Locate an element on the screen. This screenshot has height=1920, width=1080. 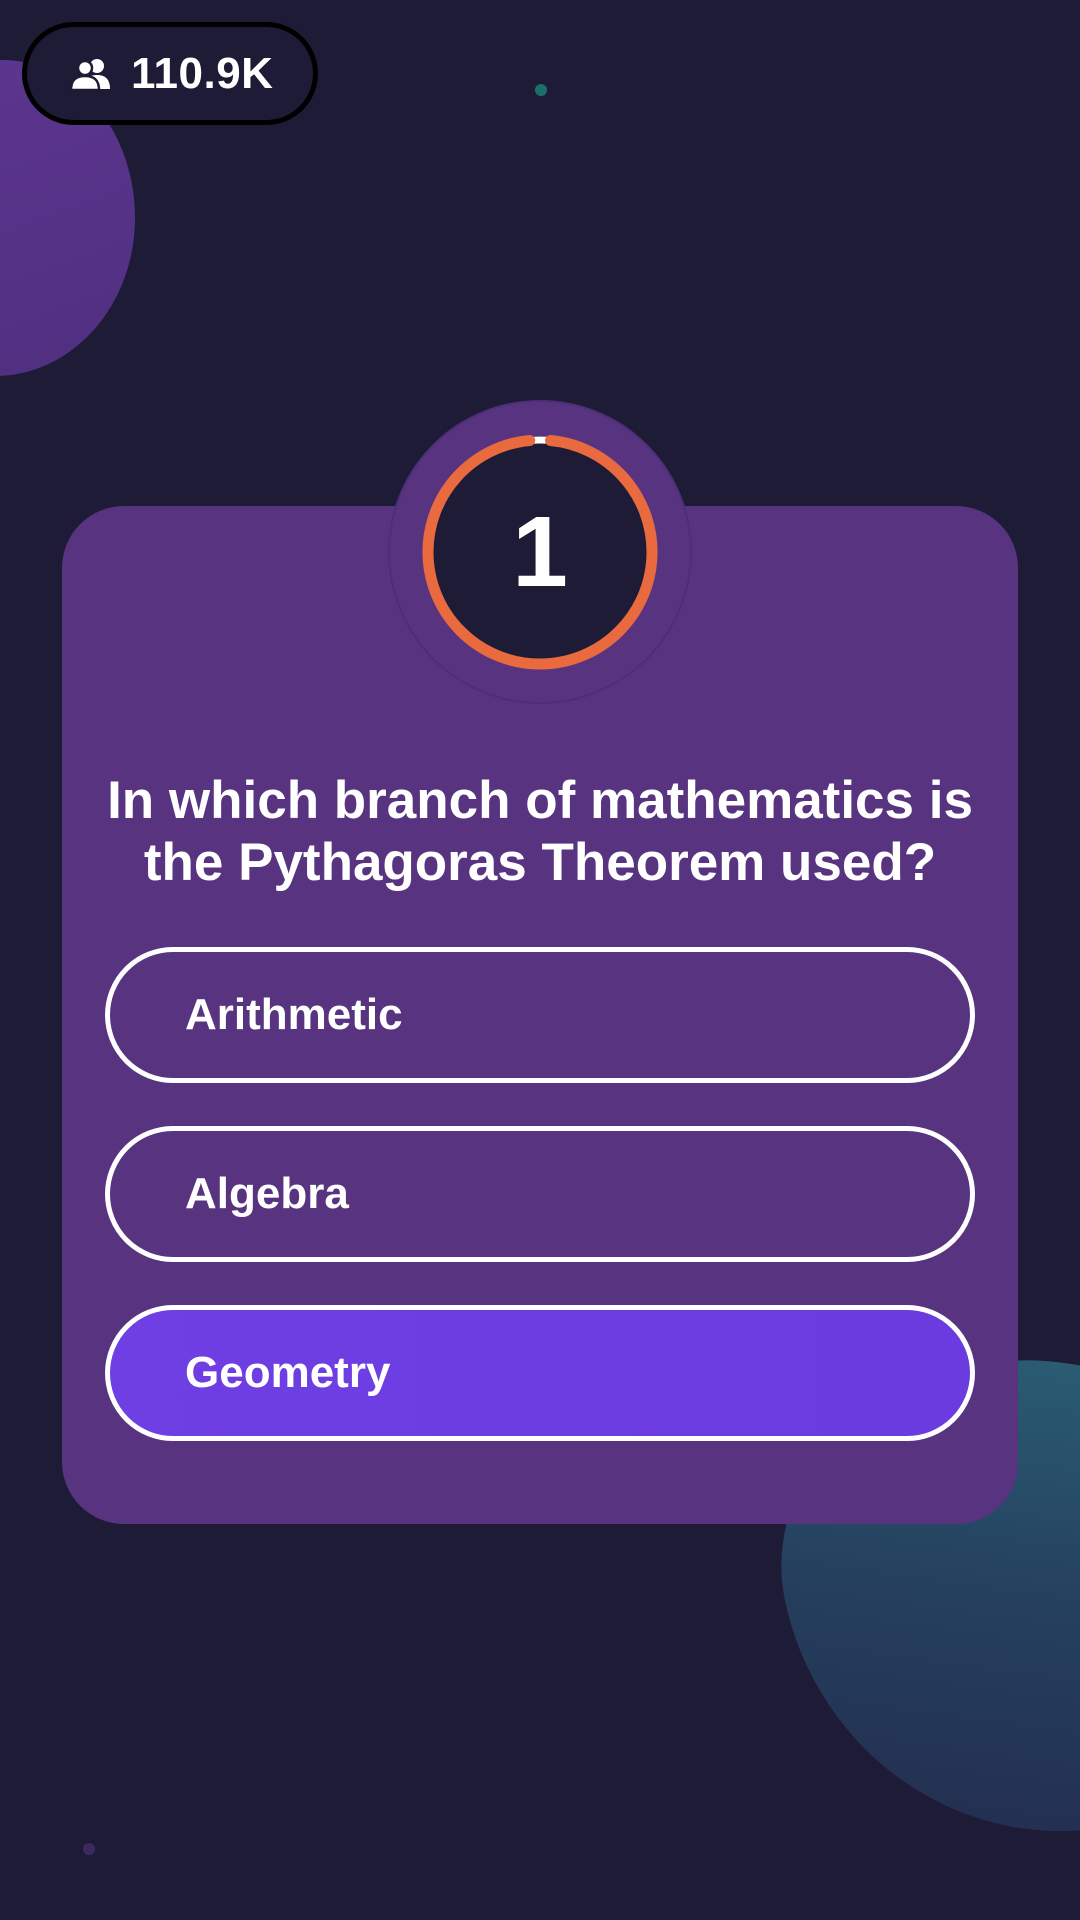
answer-option-label: Geometry is located at coordinates (288, 1372).